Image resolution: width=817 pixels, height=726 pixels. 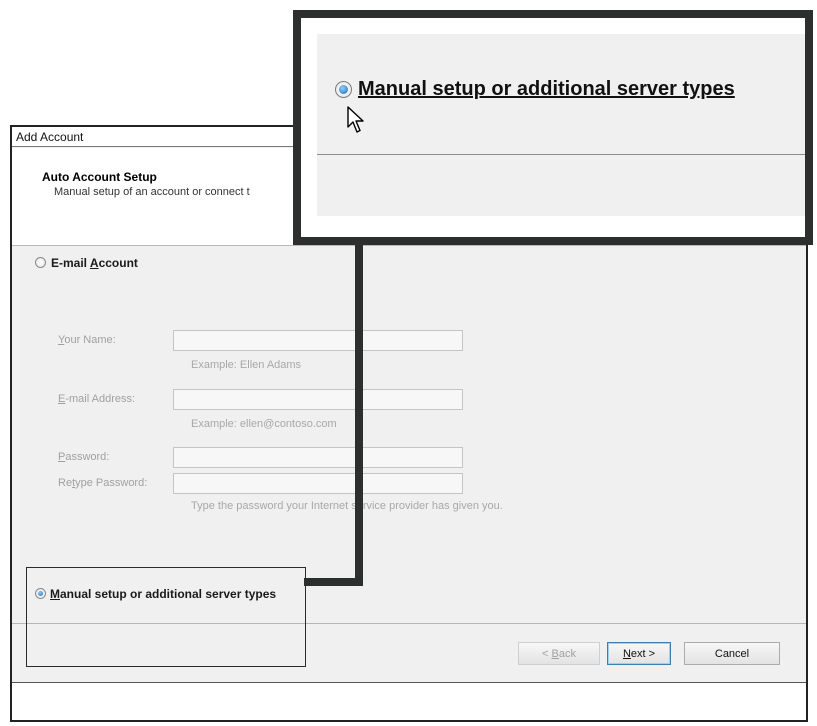 I want to click on email-account-radio, so click(x=40, y=263).